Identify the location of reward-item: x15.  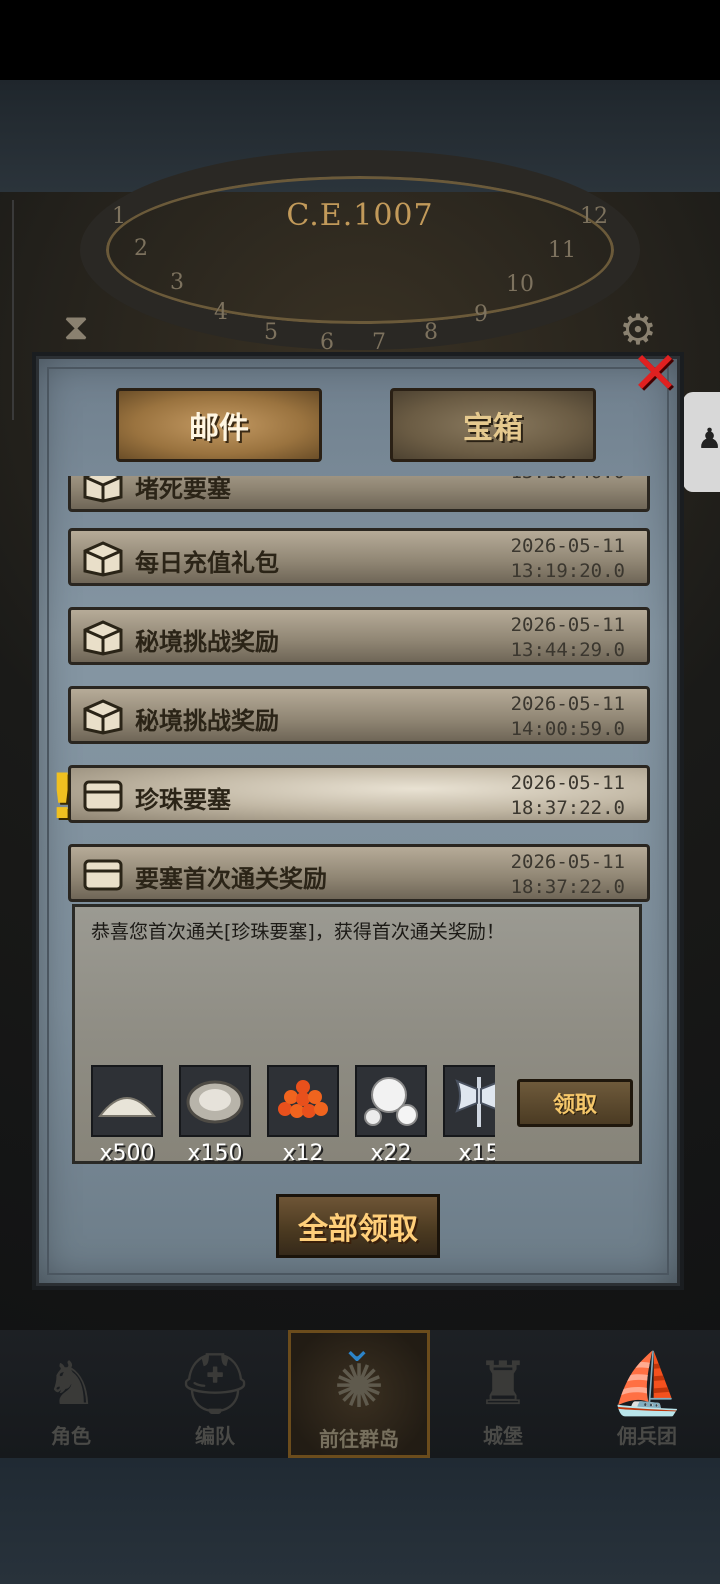
(469, 1115).